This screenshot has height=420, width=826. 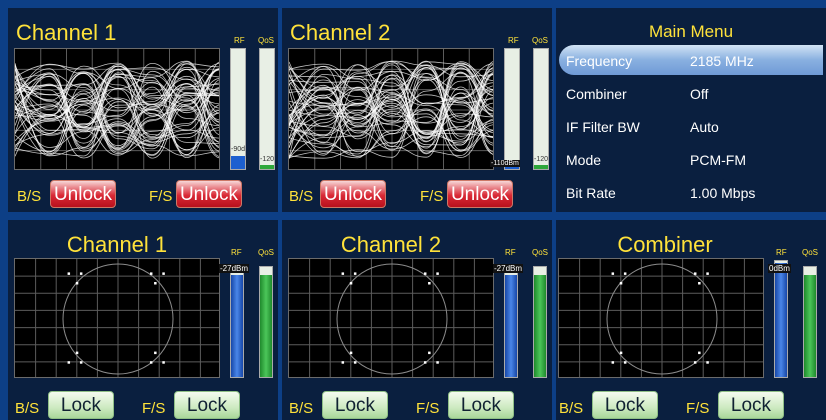 I want to click on menu-item-if-filter-bw: IF Filter BW Auto, so click(x=691, y=126).